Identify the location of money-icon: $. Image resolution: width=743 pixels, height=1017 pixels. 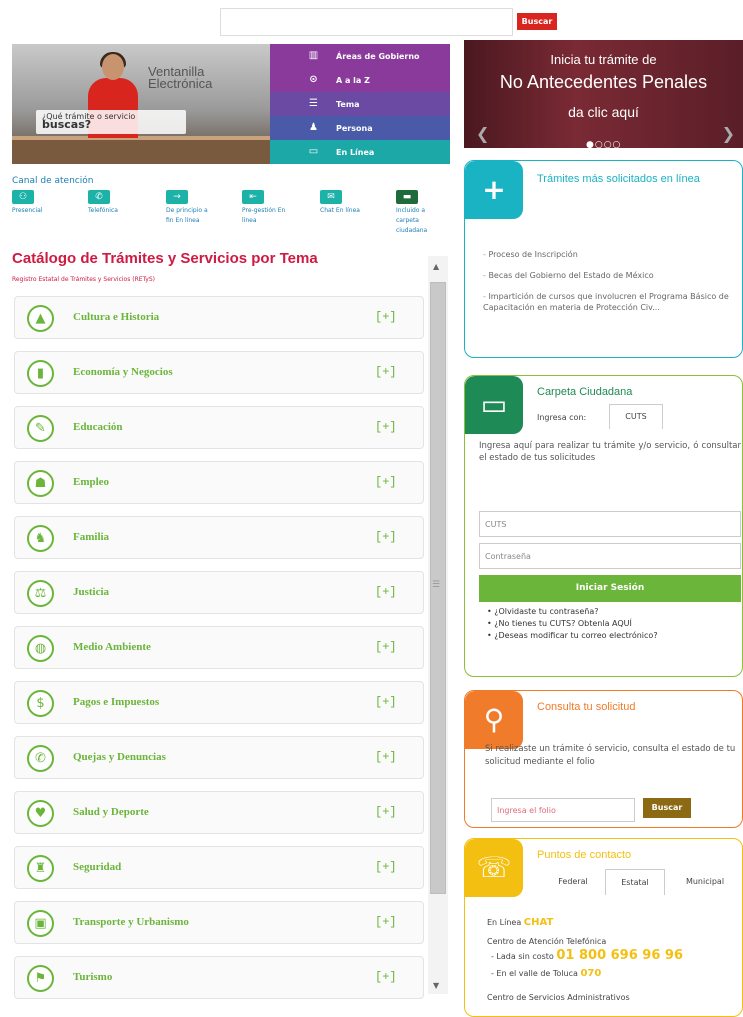
(40, 703).